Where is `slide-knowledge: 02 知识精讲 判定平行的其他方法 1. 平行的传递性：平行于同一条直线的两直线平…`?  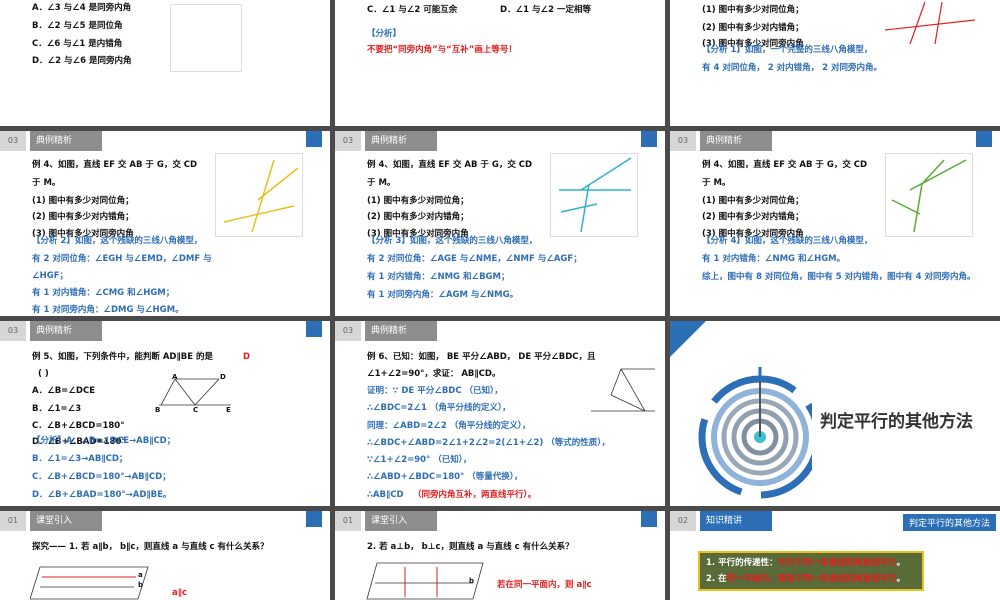 slide-knowledge: 02 知识精讲 判定平行的其他方法 1. 平行的传递性：平行于同一条直线的两直线平… is located at coordinates (835, 555).